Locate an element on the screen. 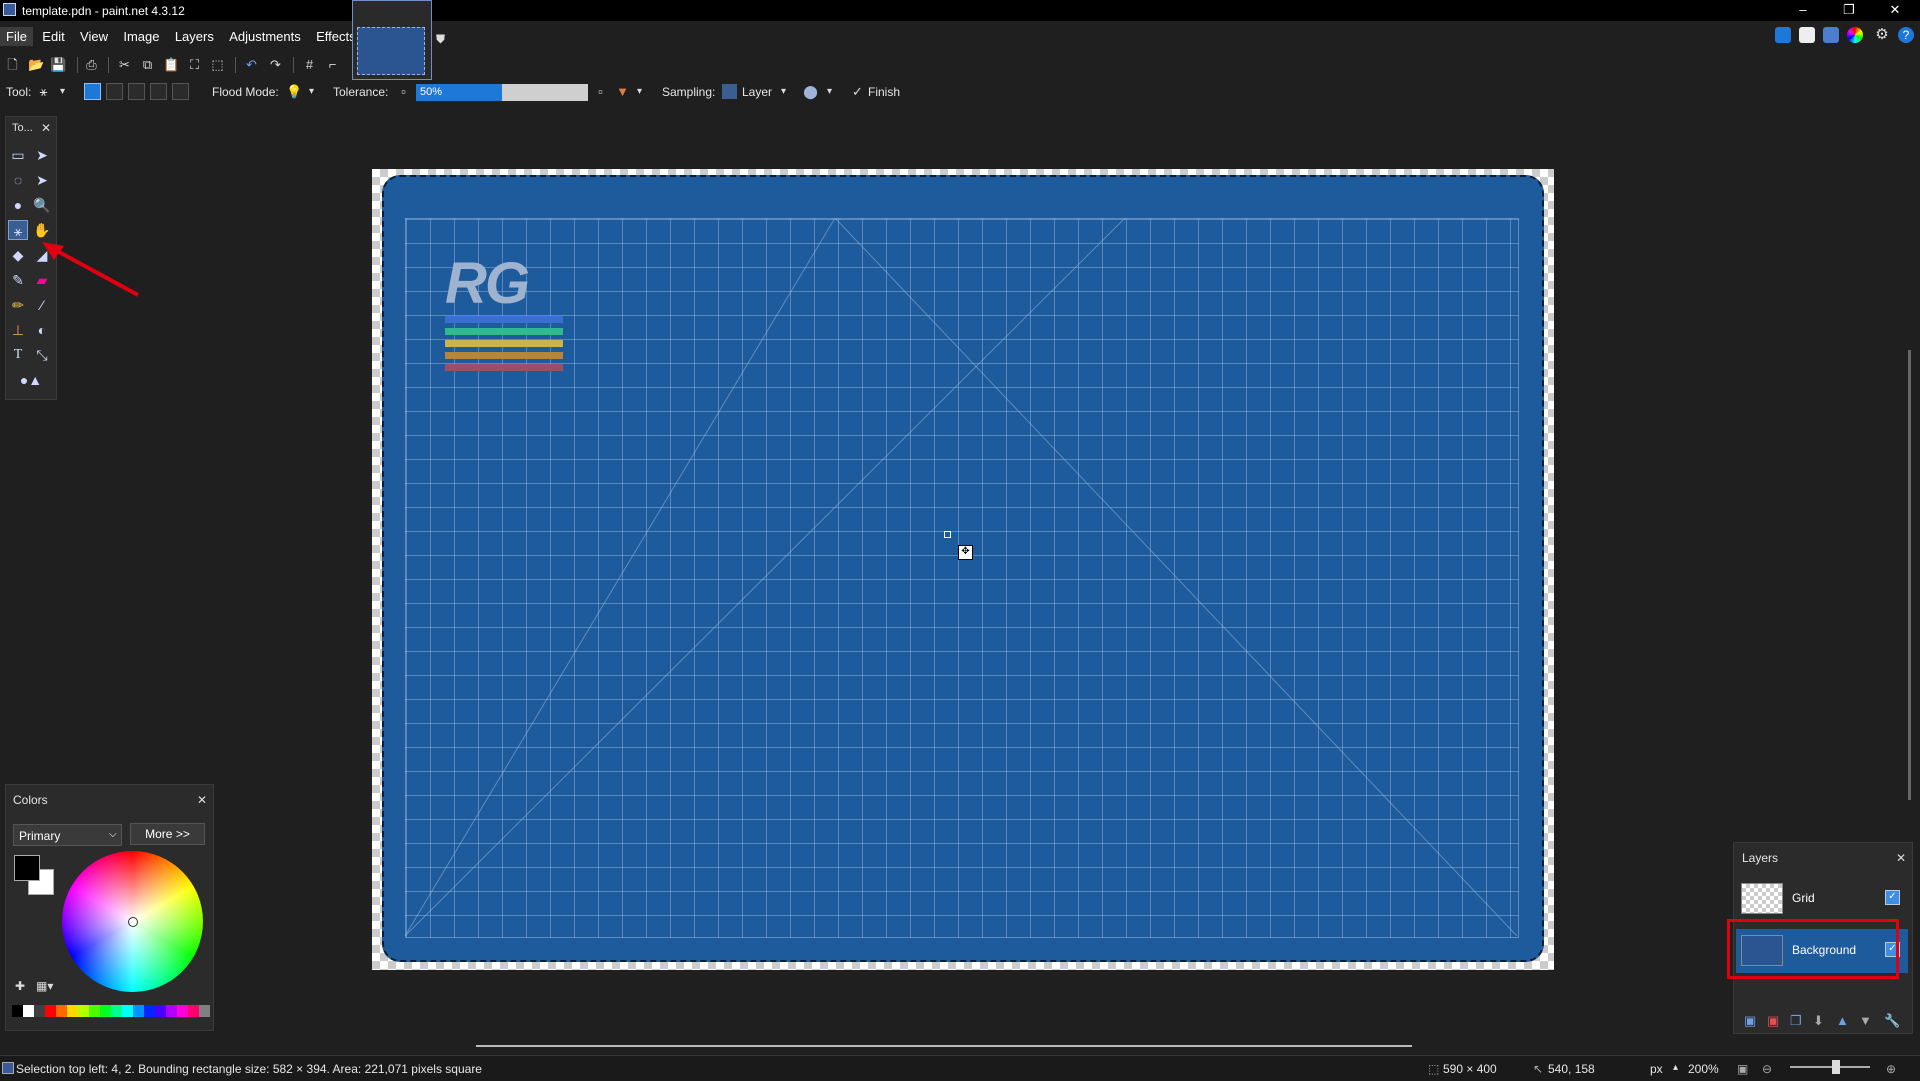  color-wheel is located at coordinates (132, 921).